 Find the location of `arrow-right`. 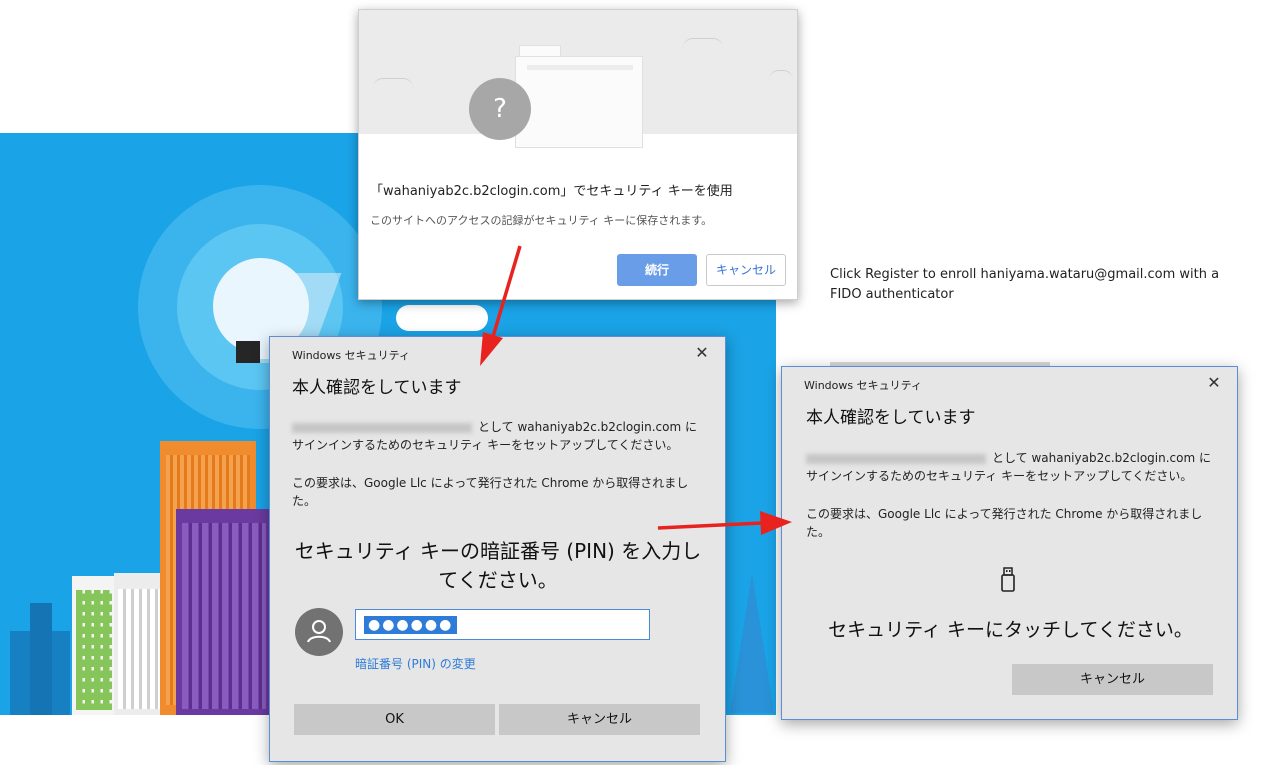

arrow-right is located at coordinates (724, 523).